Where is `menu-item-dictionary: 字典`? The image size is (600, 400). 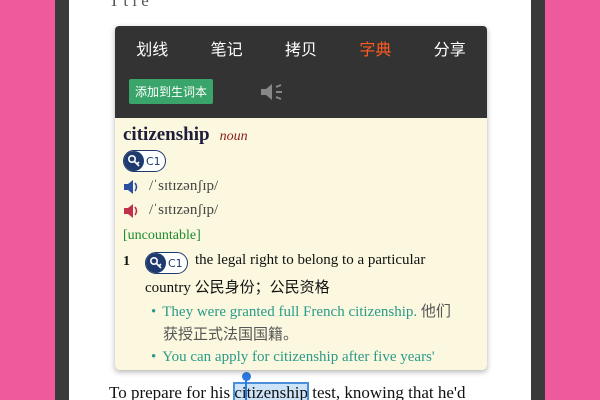
menu-item-dictionary: 字典 is located at coordinates (375, 48).